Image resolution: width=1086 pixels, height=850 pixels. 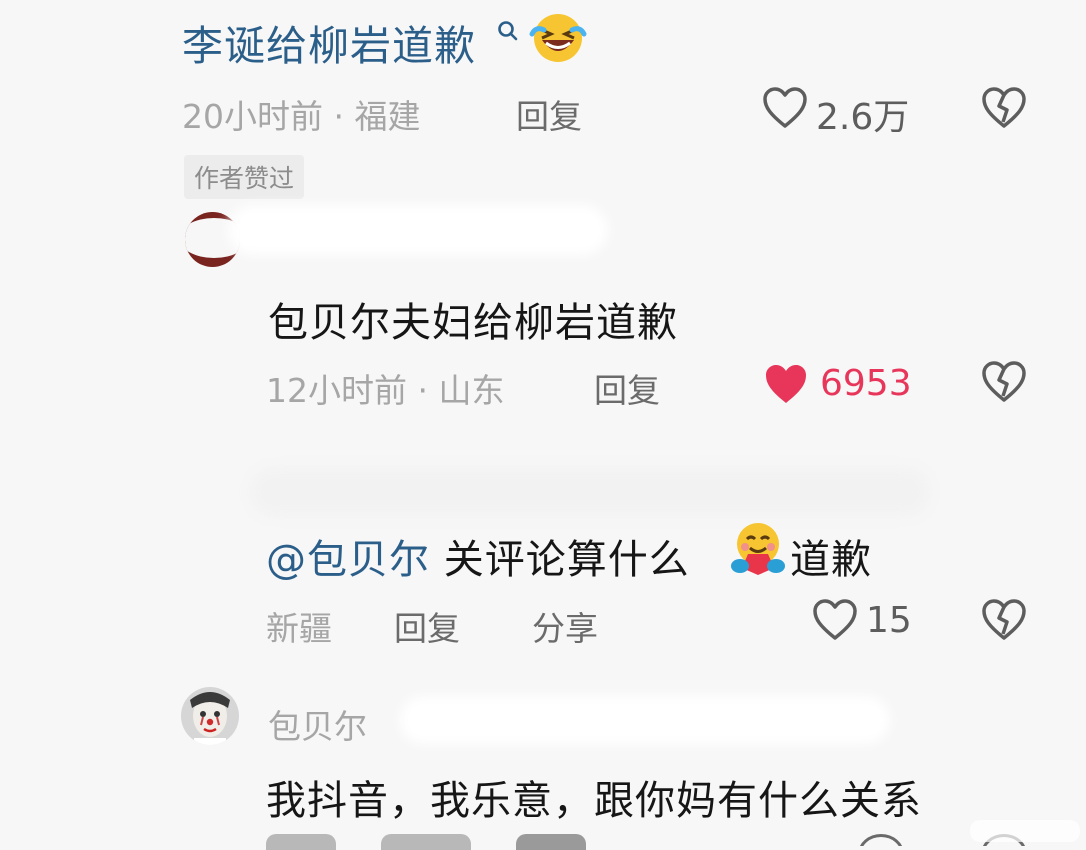 I want to click on laughing-emoji-icon, so click(x=558, y=38).